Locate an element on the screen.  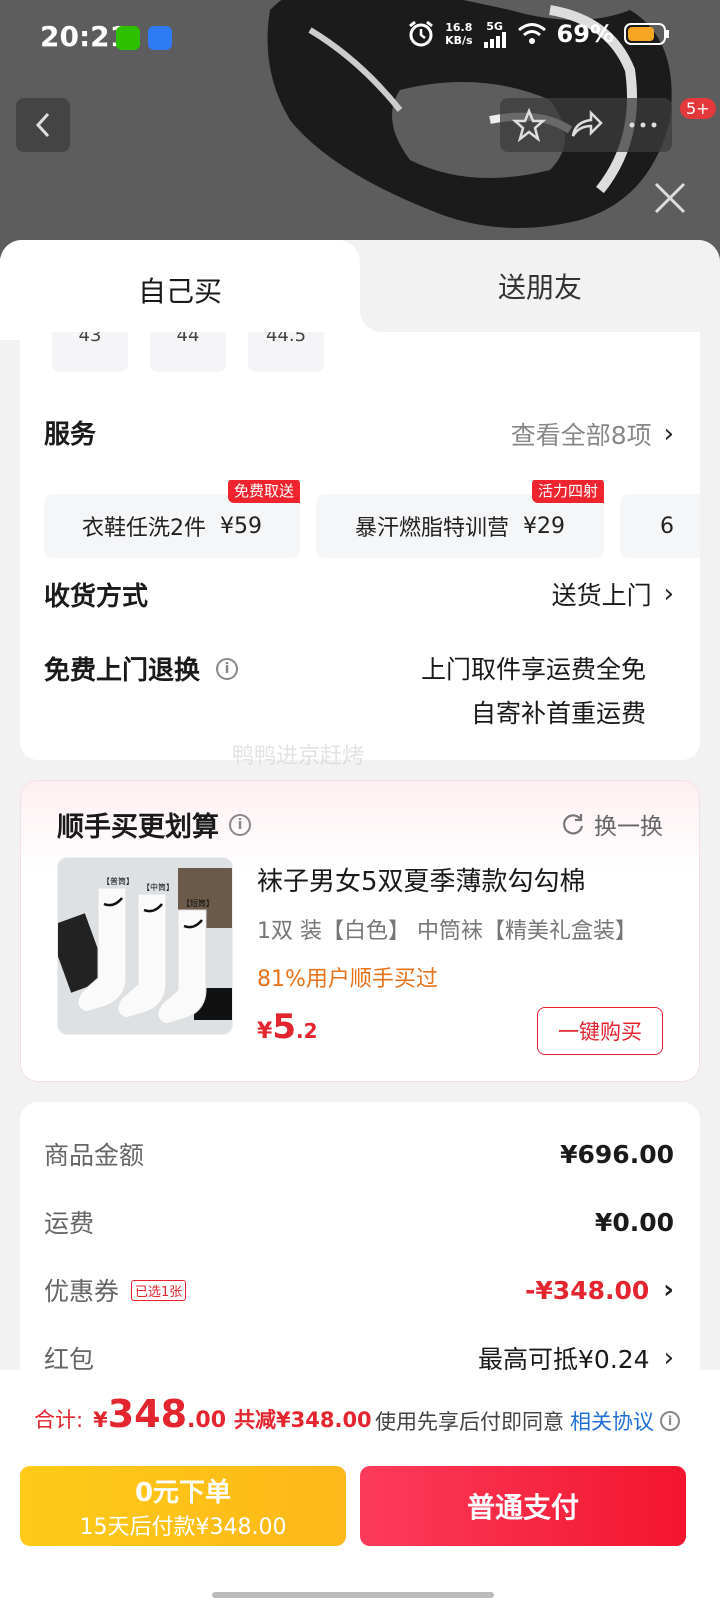
swap-button: 换一换 is located at coordinates (611, 824).